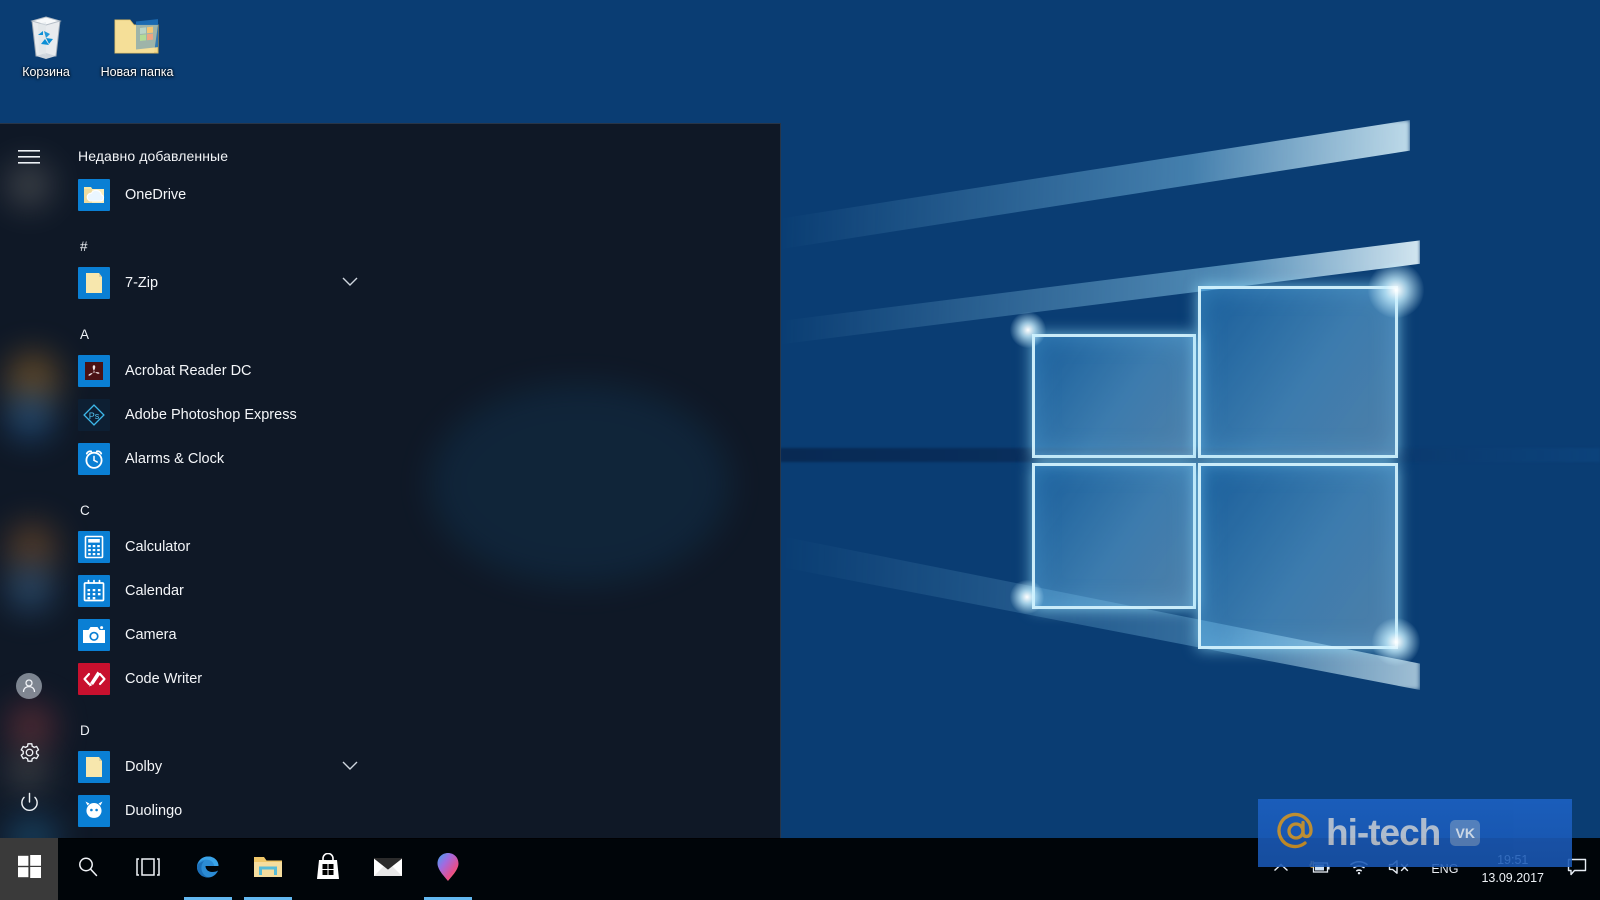  Describe the element at coordinates (419, 195) in the screenshot. I see `app-list-item-onedrive: OneDrive` at that location.